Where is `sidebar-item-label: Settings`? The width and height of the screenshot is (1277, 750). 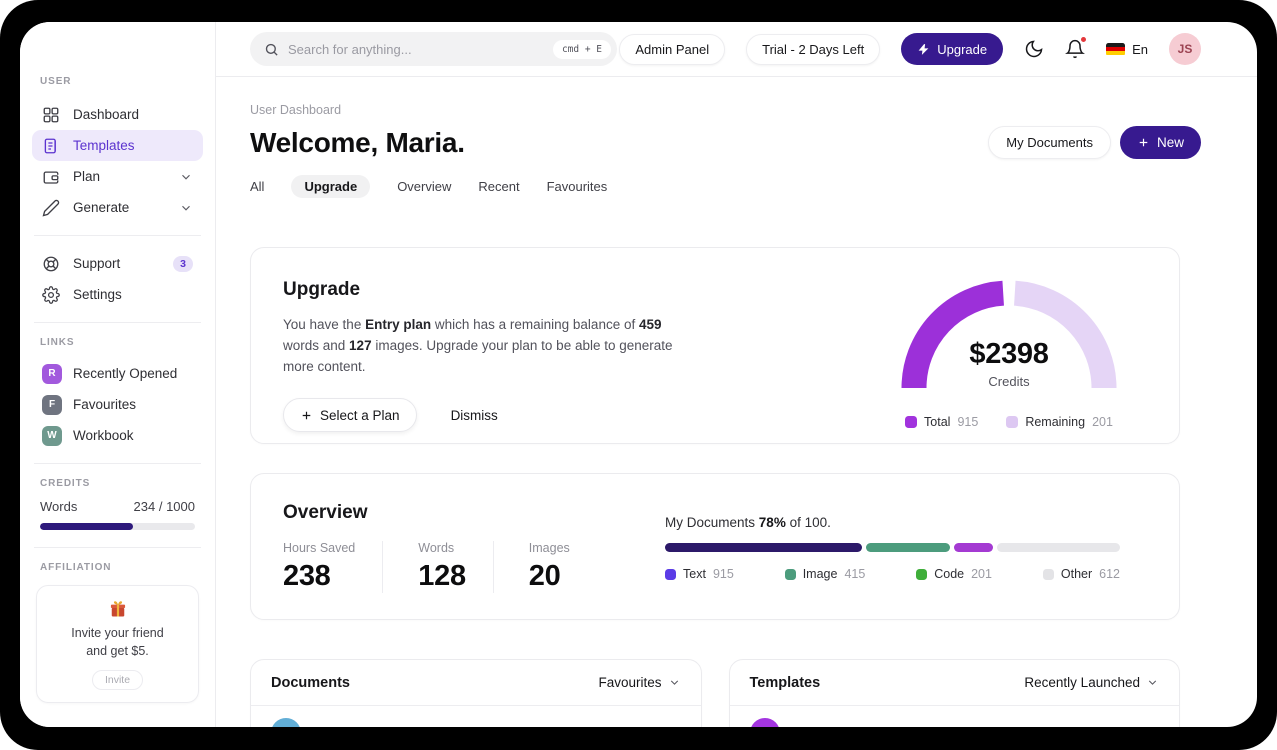
sidebar-item-label: Settings is located at coordinates (97, 294).